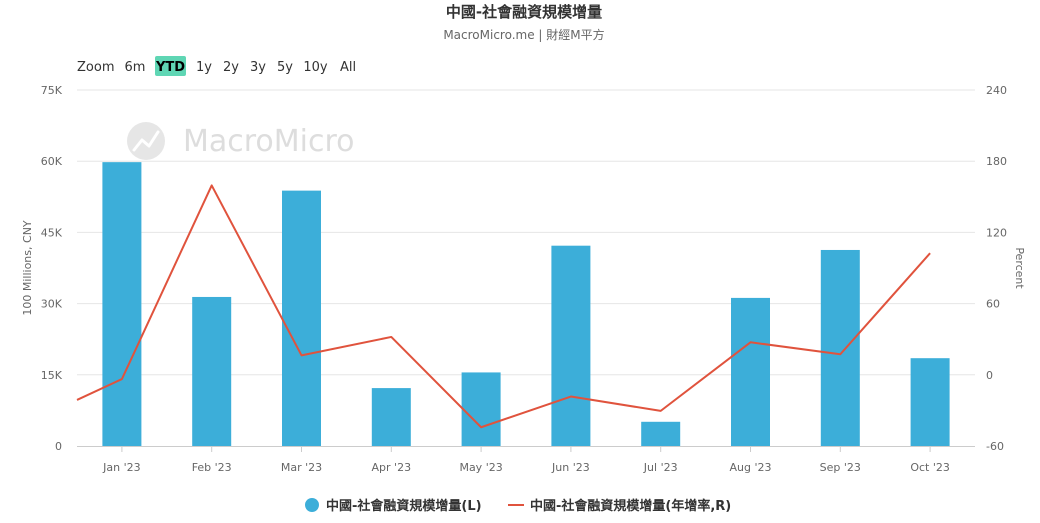 The image size is (1040, 523). Describe the element at coordinates (52, 268) in the screenshot. I see `y-axis-left: 0 15K 30K 45K 60K 75K` at that location.